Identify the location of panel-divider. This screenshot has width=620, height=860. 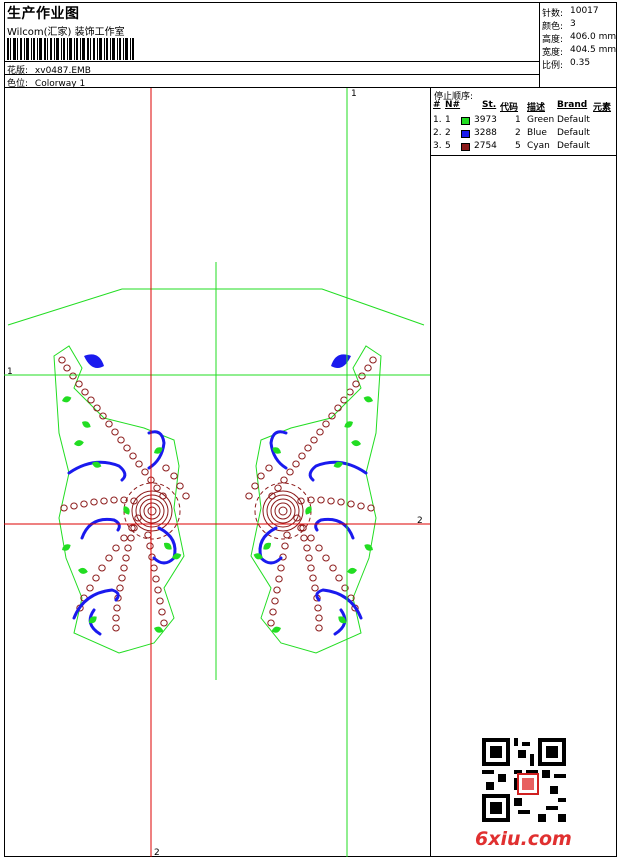
(524, 155).